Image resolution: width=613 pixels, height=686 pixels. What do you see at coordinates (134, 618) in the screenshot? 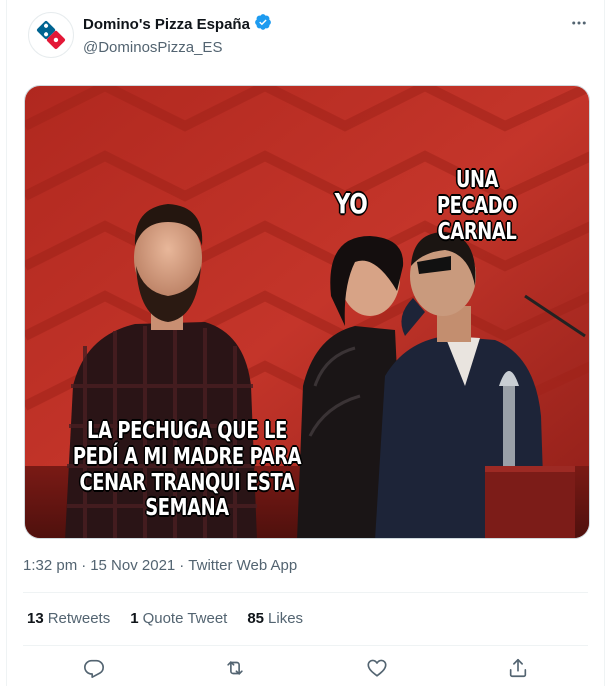
I see `quotes-count: 1` at bounding box center [134, 618].